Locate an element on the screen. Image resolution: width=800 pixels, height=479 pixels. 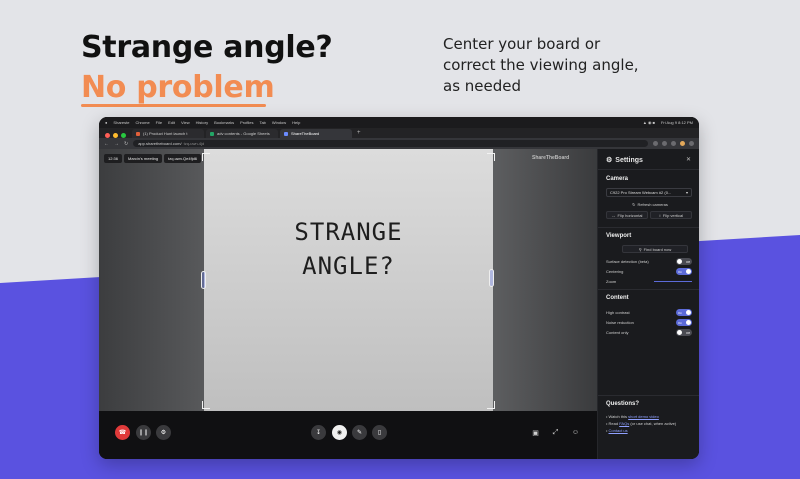
browser-tab-active: ShareTheBoard is located at coordinates (316, 133).